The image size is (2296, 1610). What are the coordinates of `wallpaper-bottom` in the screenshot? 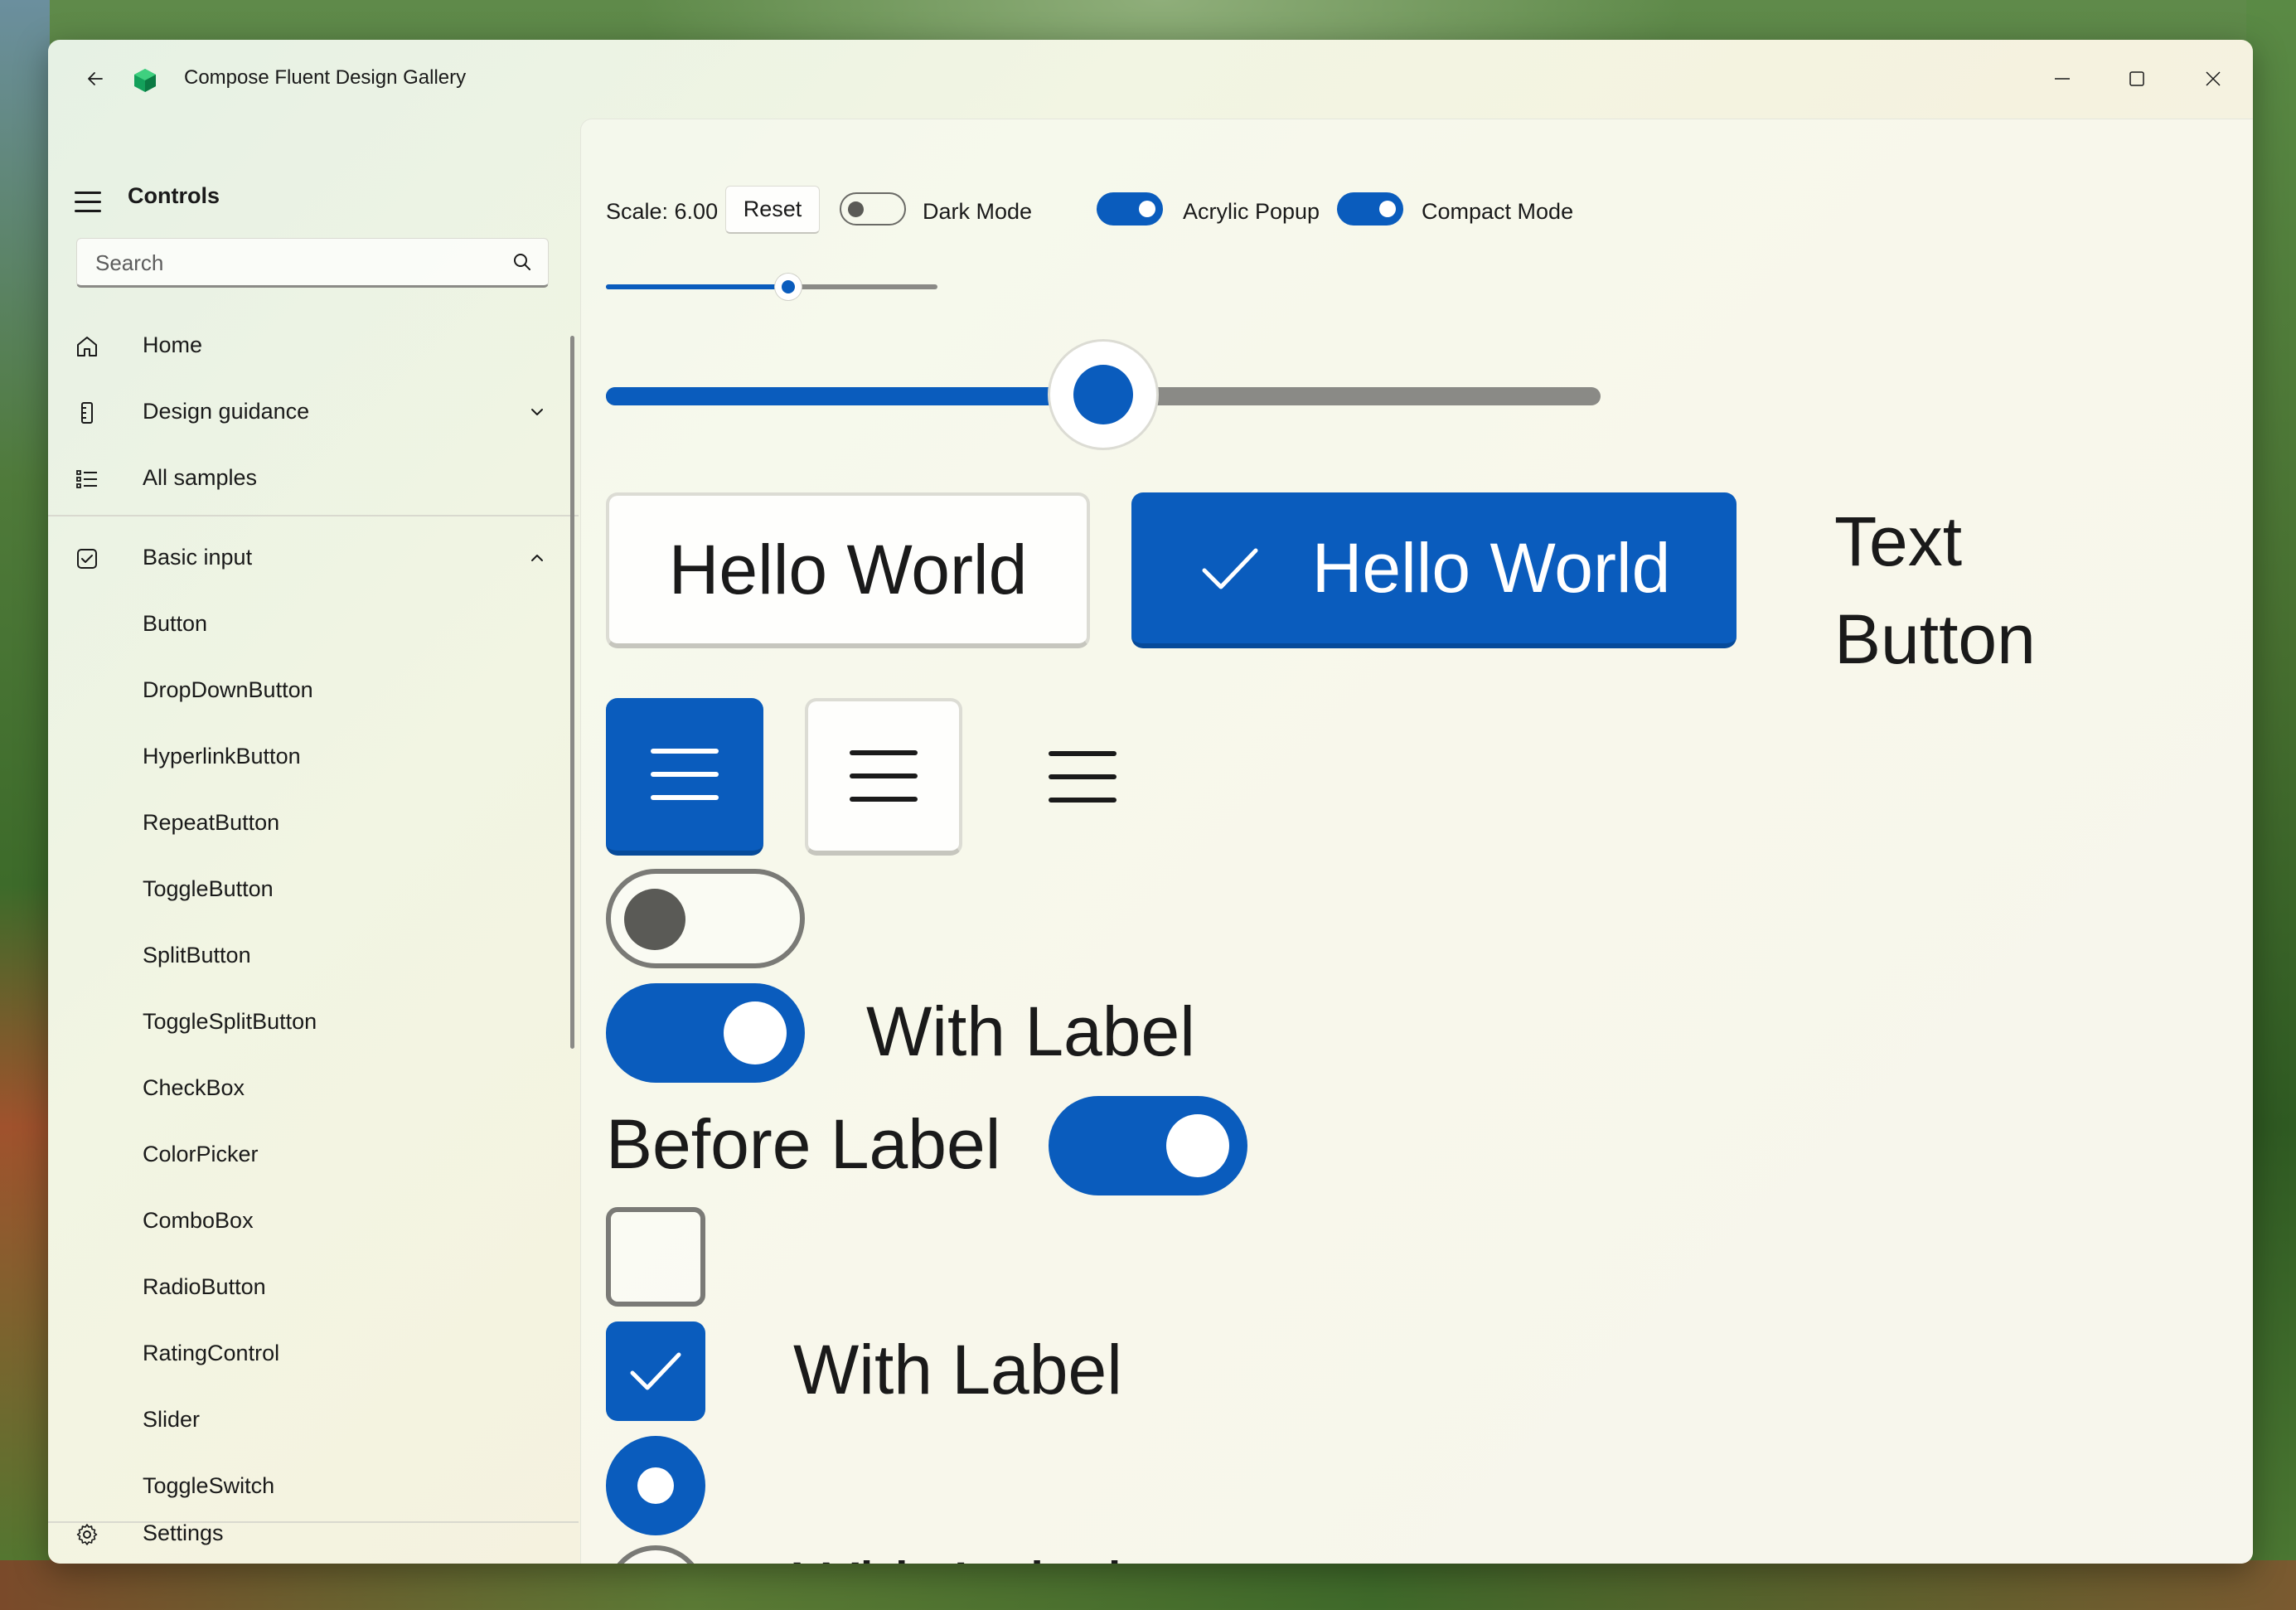 It's located at (1148, 1585).